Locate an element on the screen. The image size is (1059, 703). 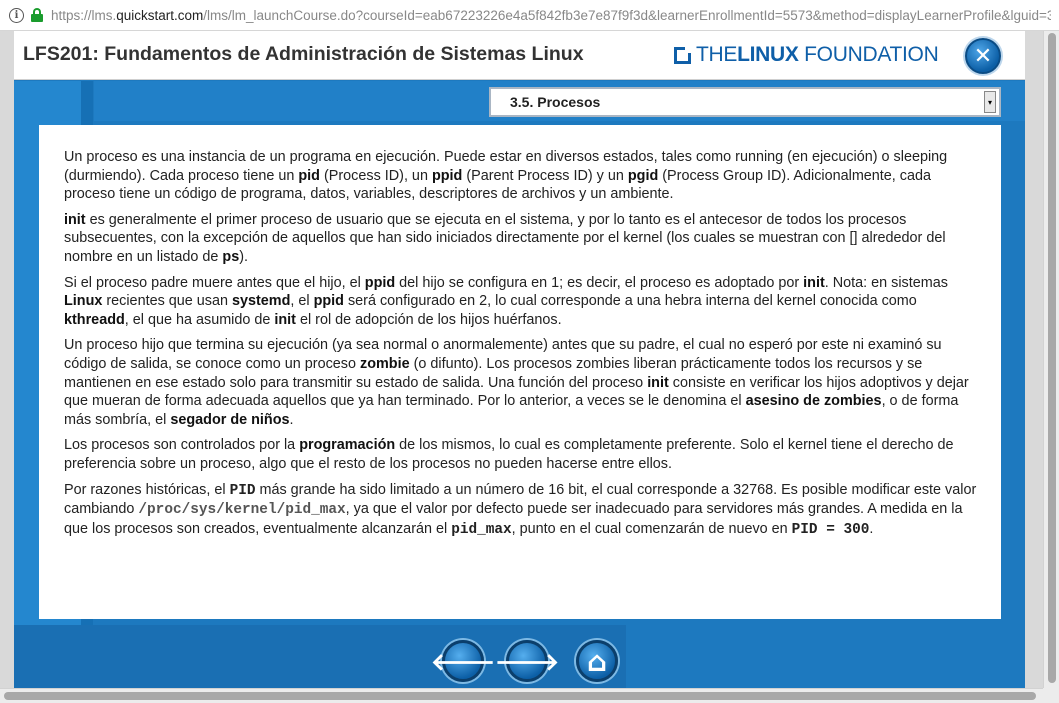
term-reaper: segador de niños is located at coordinates (230, 419).